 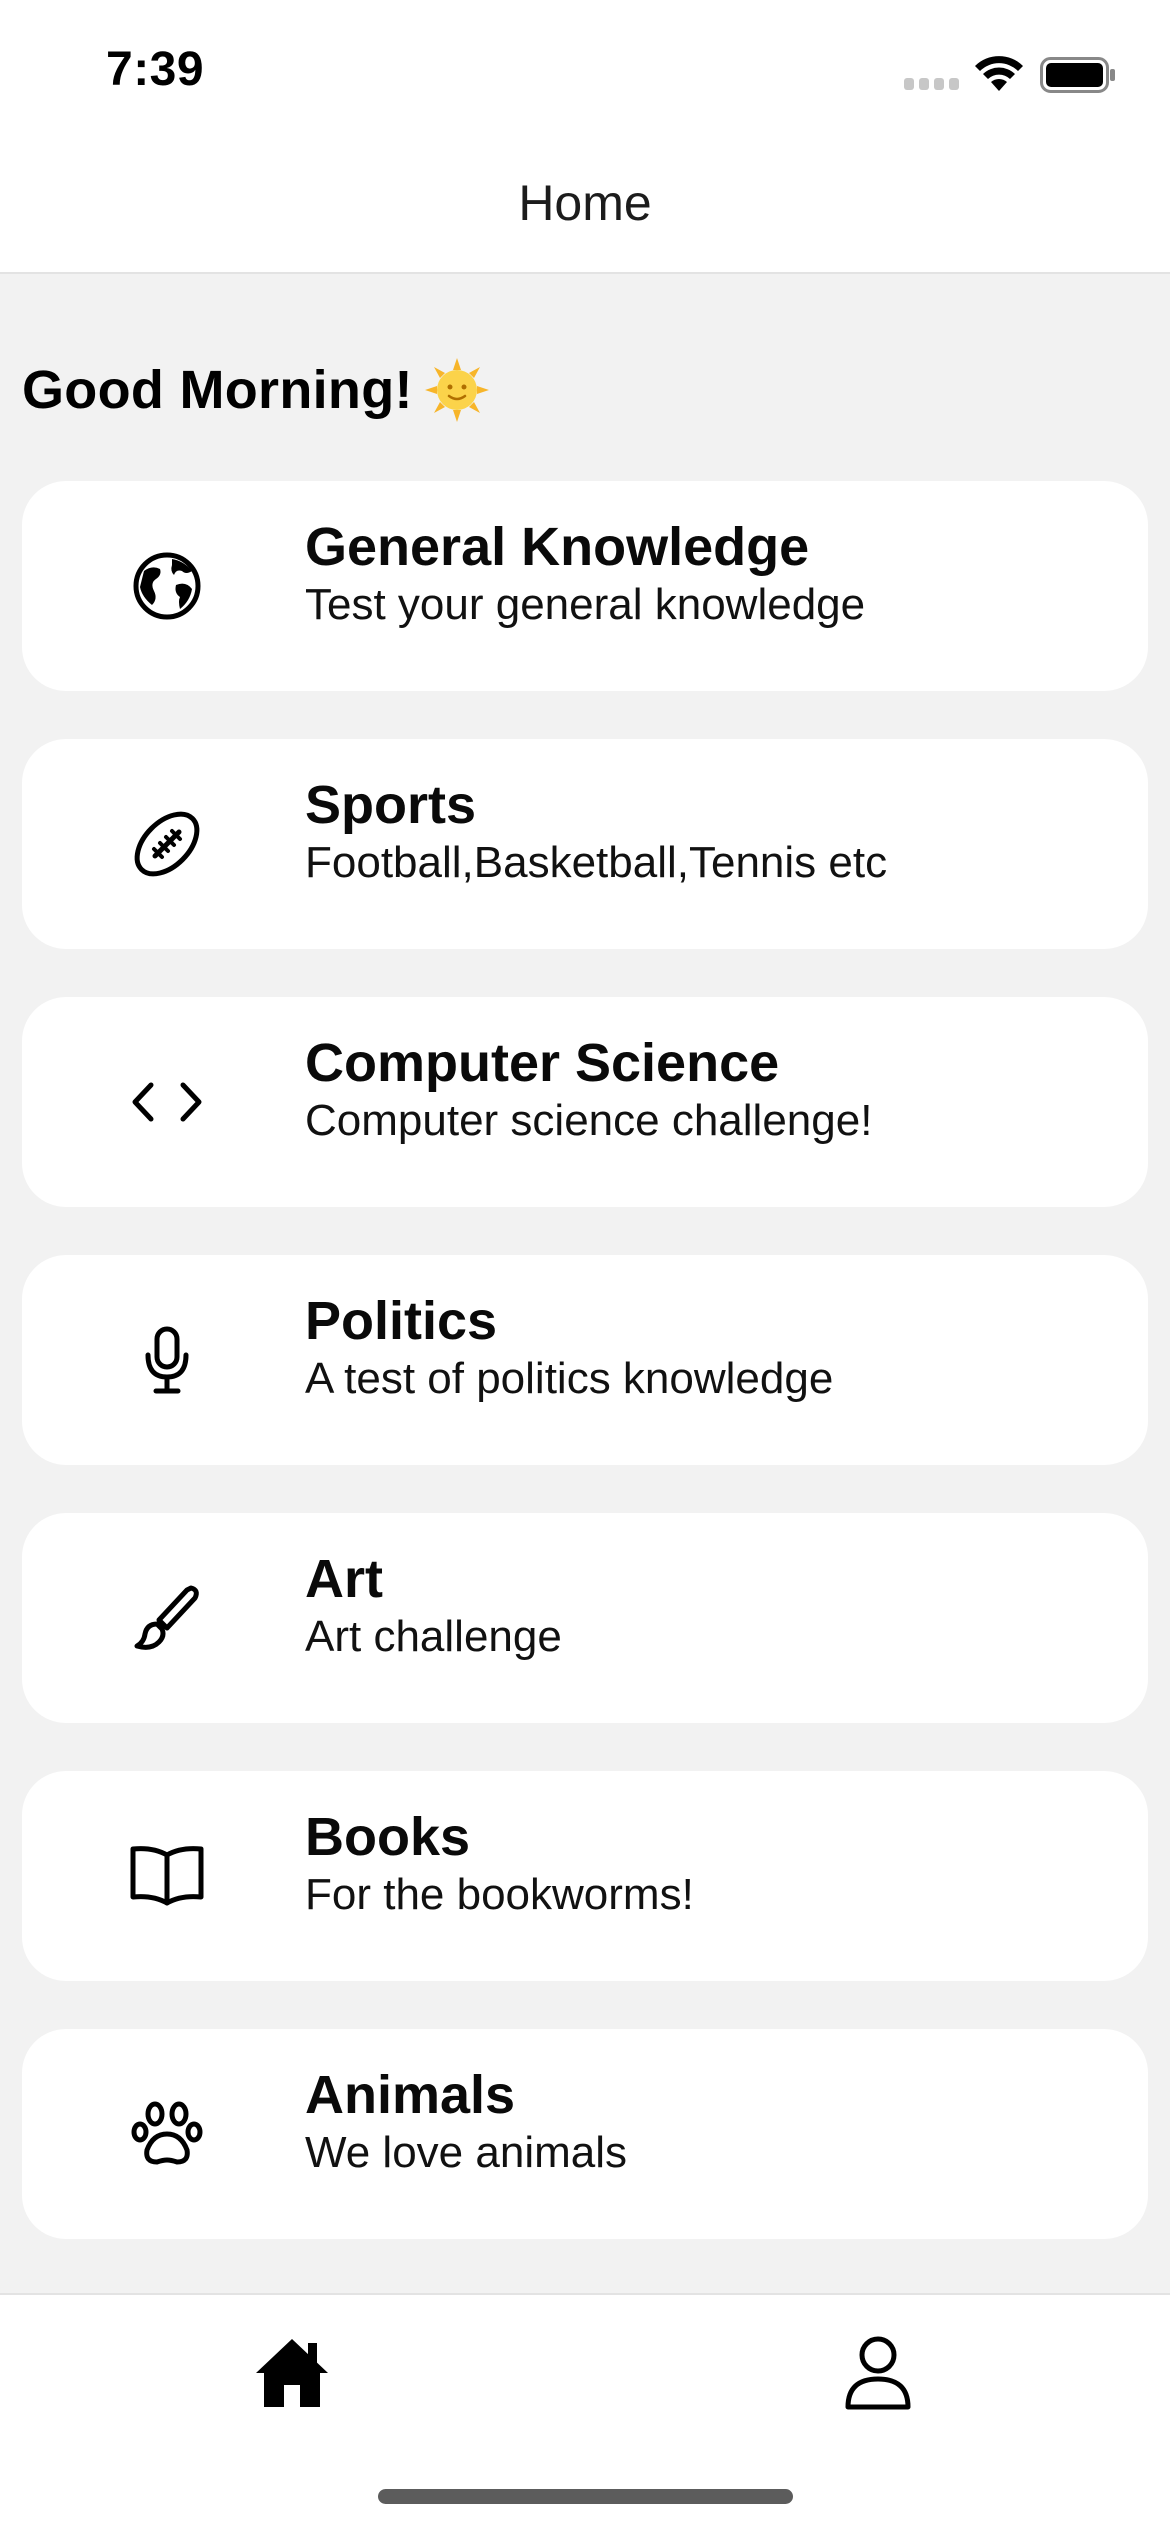 I want to click on card-title: General Knowledge, so click(x=557, y=547).